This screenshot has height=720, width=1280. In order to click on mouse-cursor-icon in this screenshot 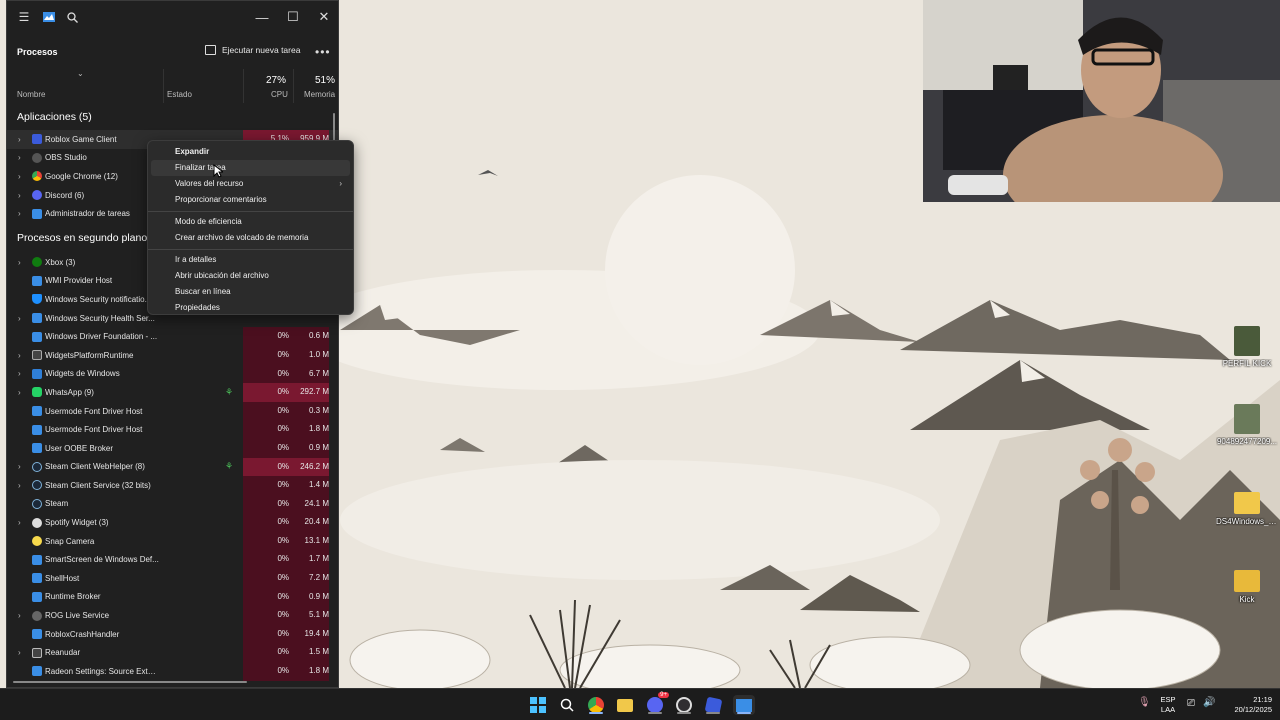, I will do `click(218, 171)`.